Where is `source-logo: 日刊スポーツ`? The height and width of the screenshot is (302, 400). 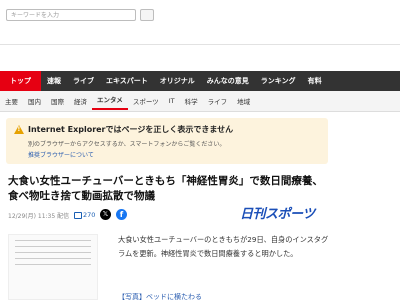 source-logo: 日刊スポーツ is located at coordinates (285, 213).